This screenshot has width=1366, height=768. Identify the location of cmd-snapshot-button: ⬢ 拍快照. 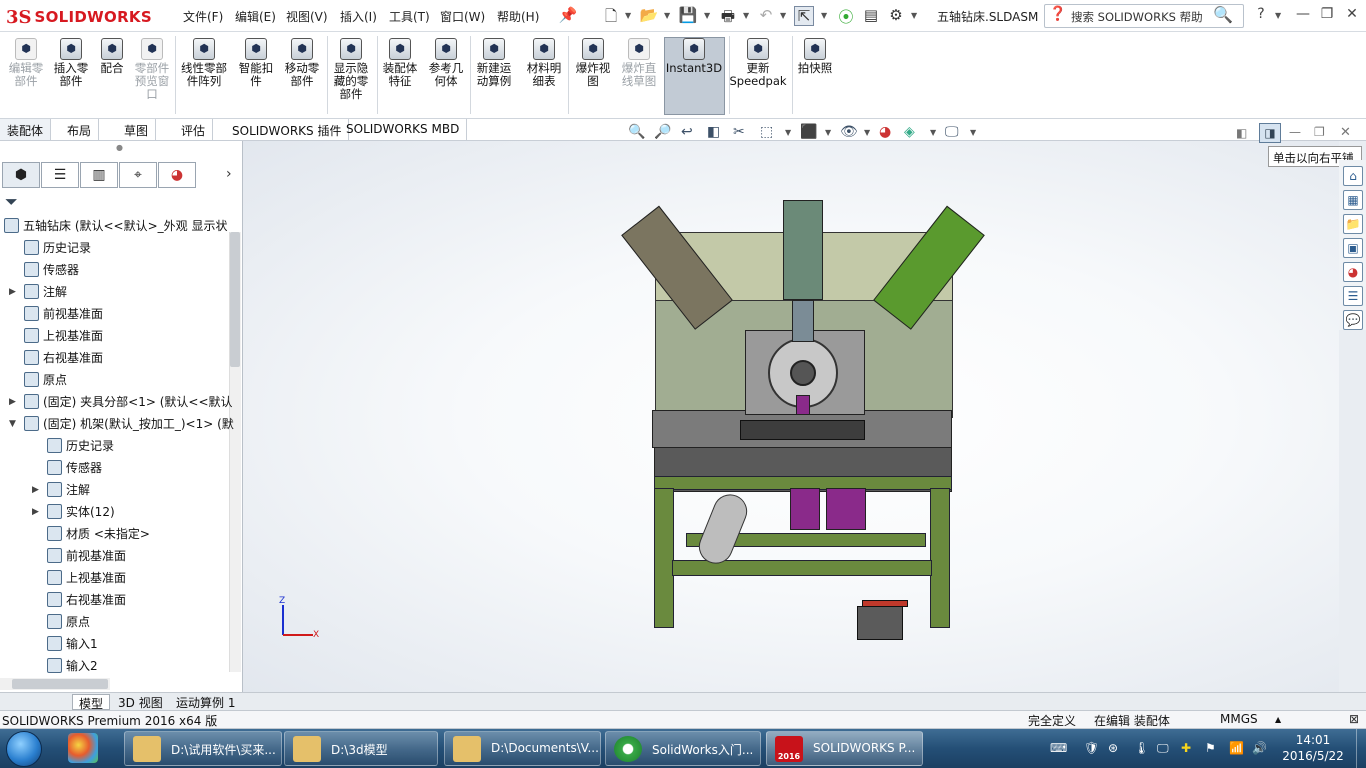
(815, 56).